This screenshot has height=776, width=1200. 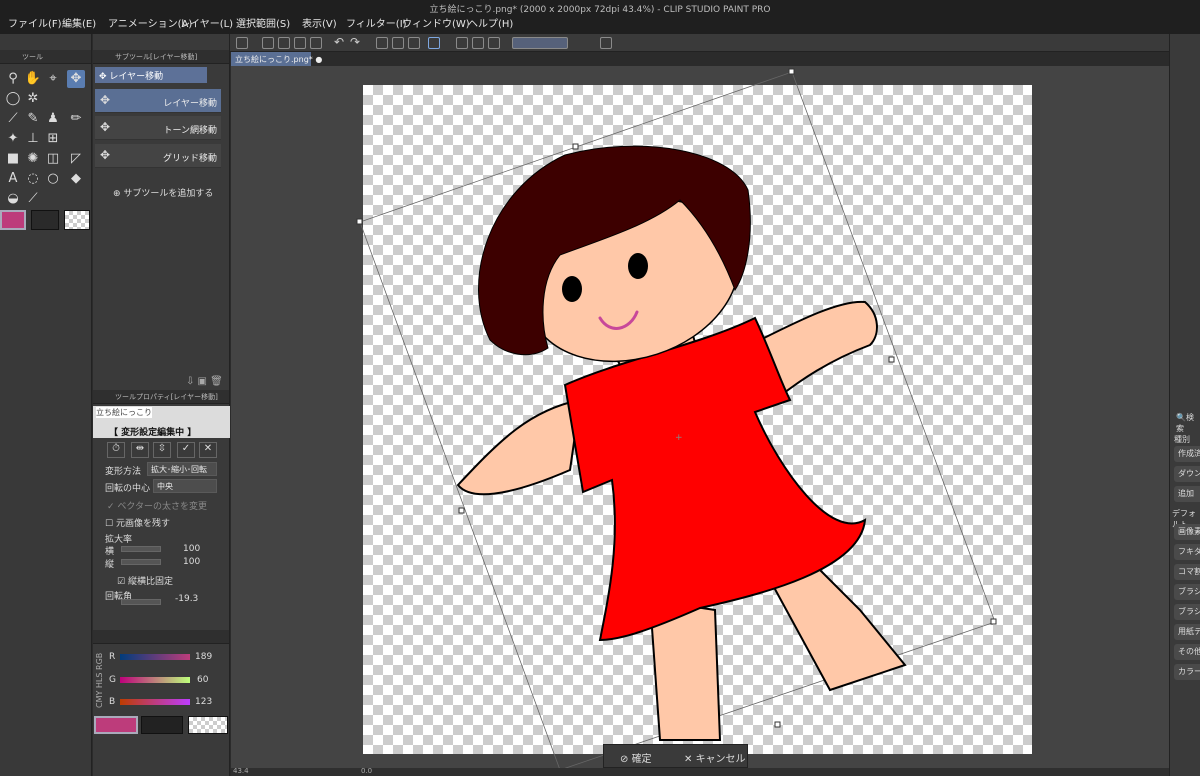 What do you see at coordinates (319, 22) in the screenshot?
I see `menu-view: 表示(V)` at bounding box center [319, 22].